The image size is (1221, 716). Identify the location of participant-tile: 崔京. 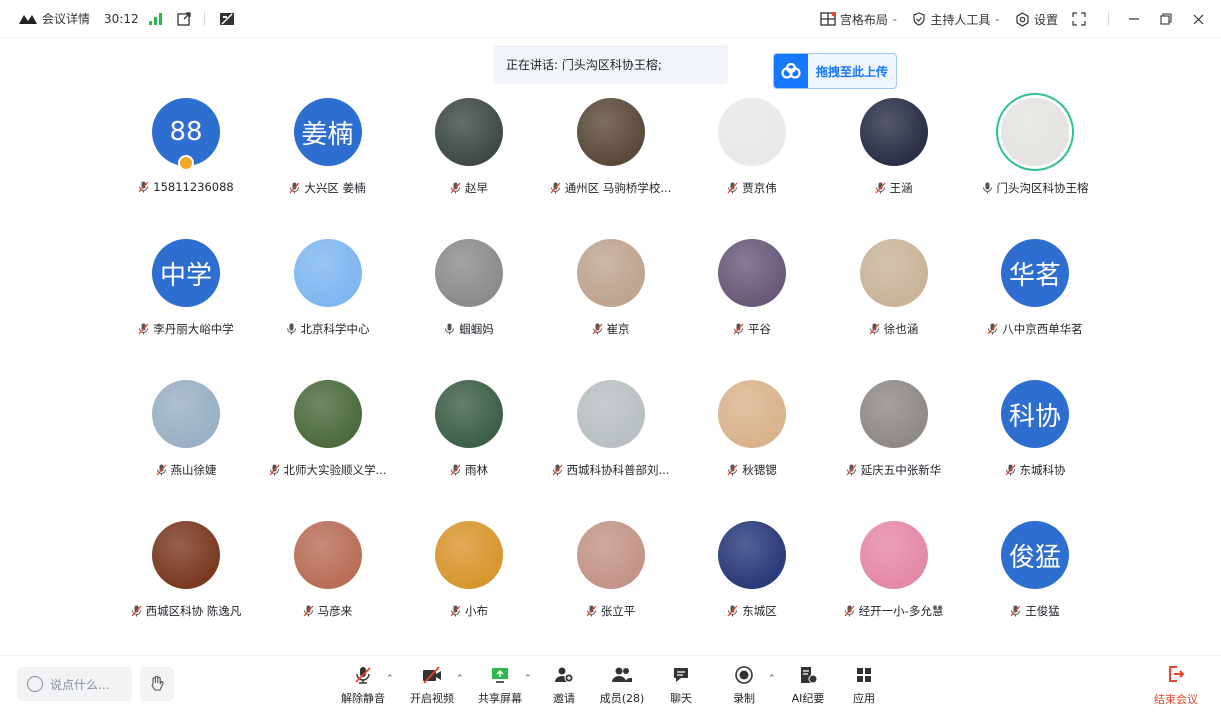
(611, 299).